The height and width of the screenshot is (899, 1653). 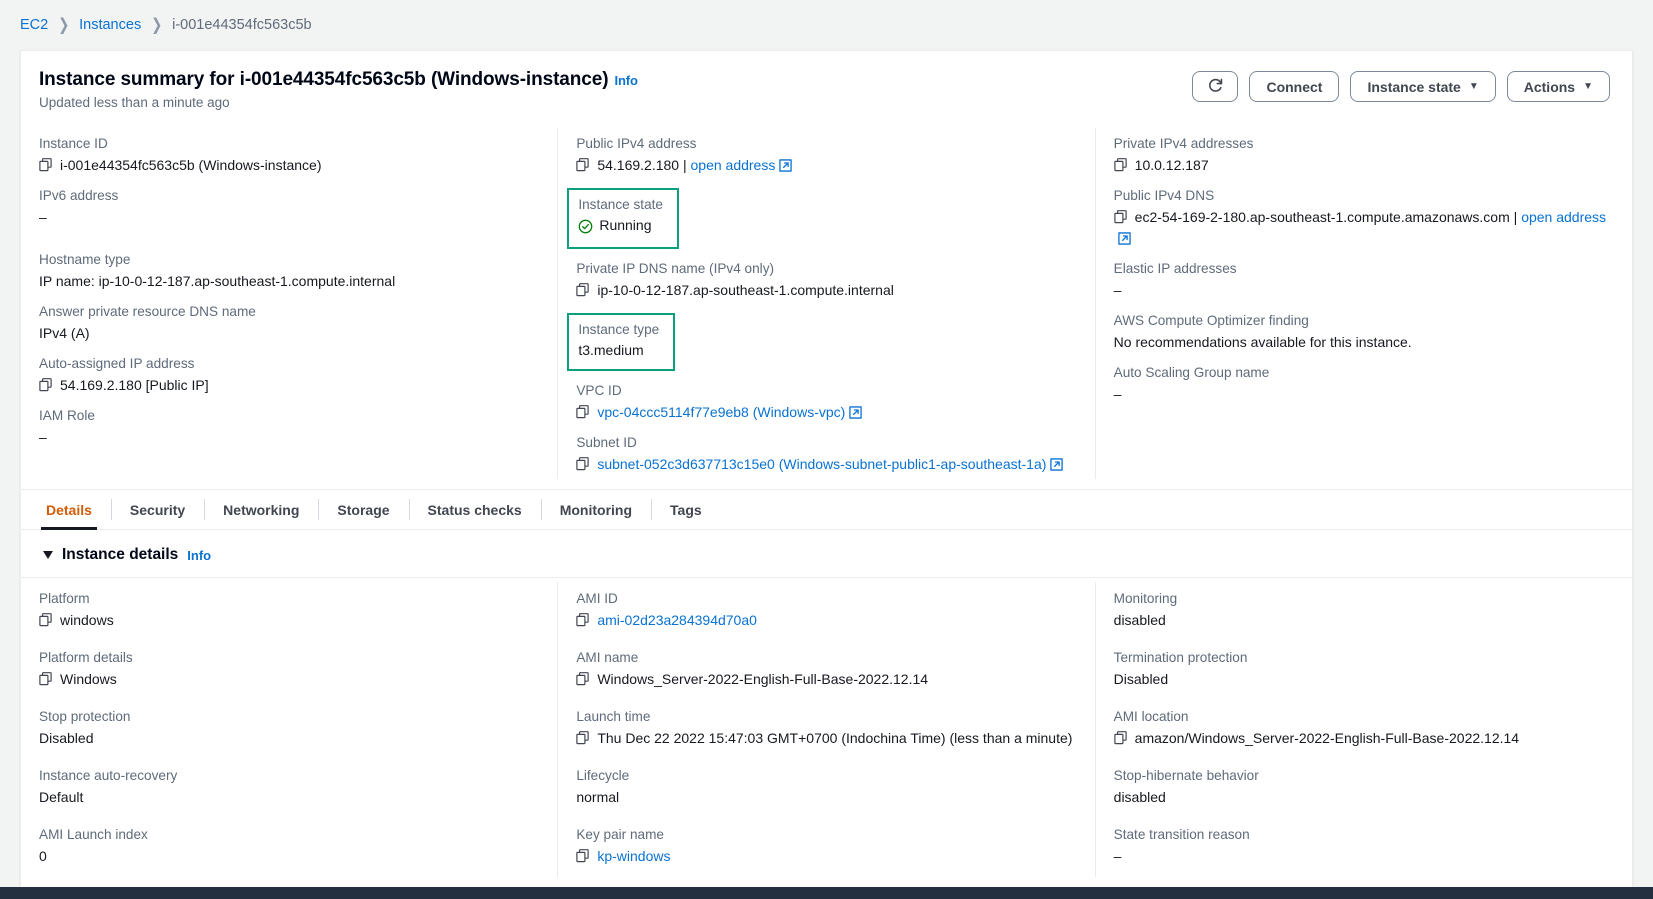 I want to click on field-label: AMI Launch index, so click(x=93, y=834).